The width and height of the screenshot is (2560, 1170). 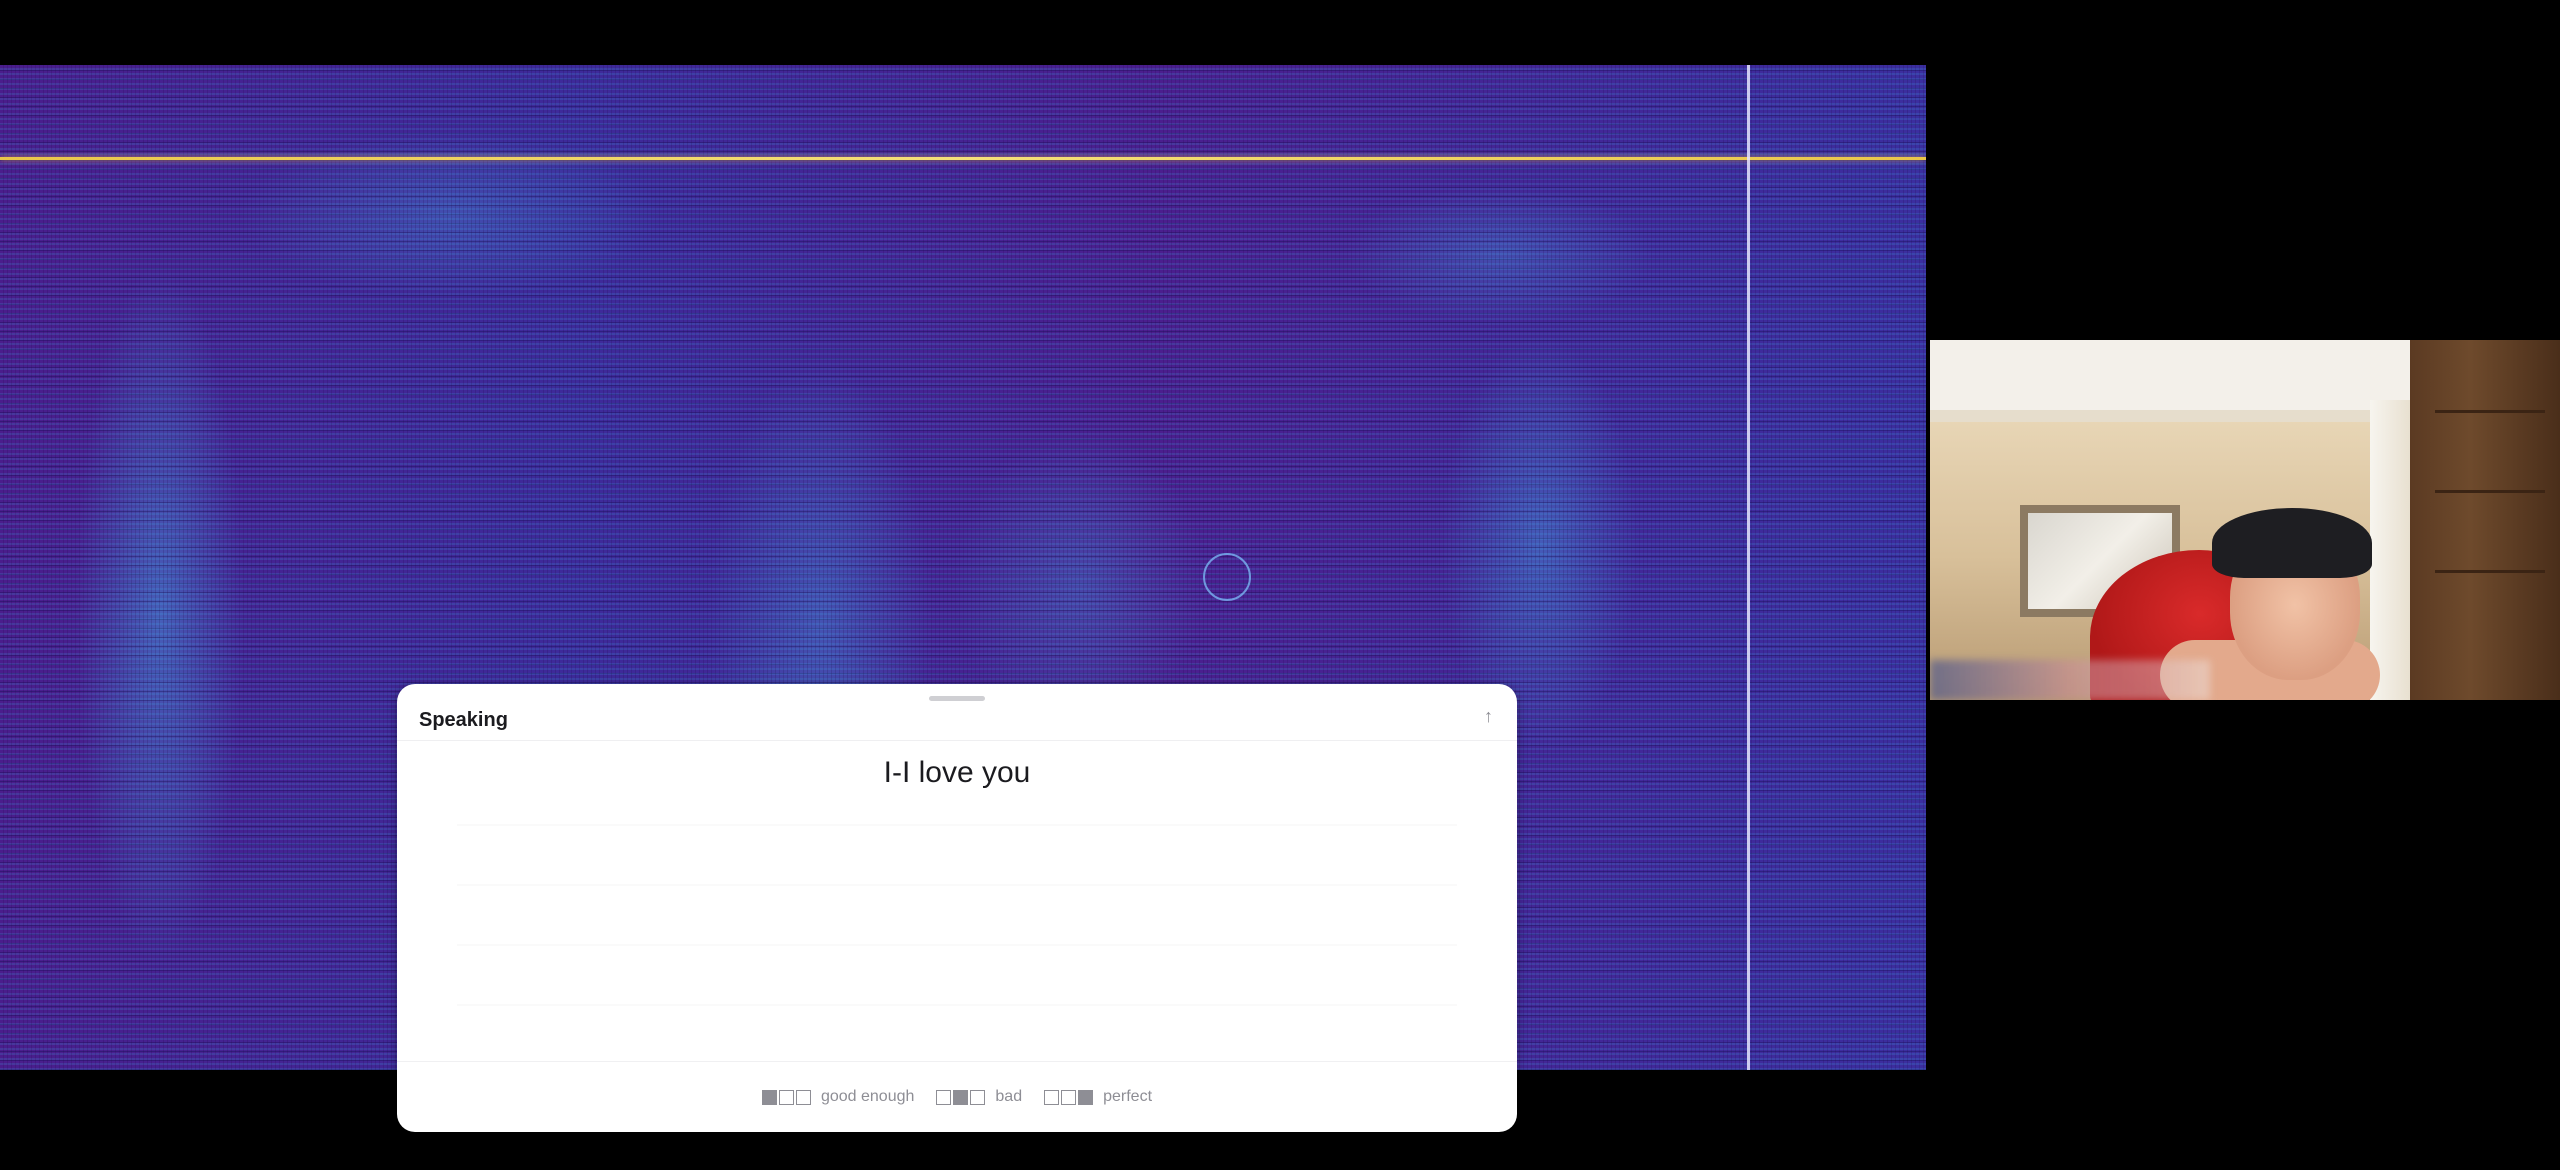 What do you see at coordinates (957, 772) in the screenshot?
I see `transcript-text: I-I love you` at bounding box center [957, 772].